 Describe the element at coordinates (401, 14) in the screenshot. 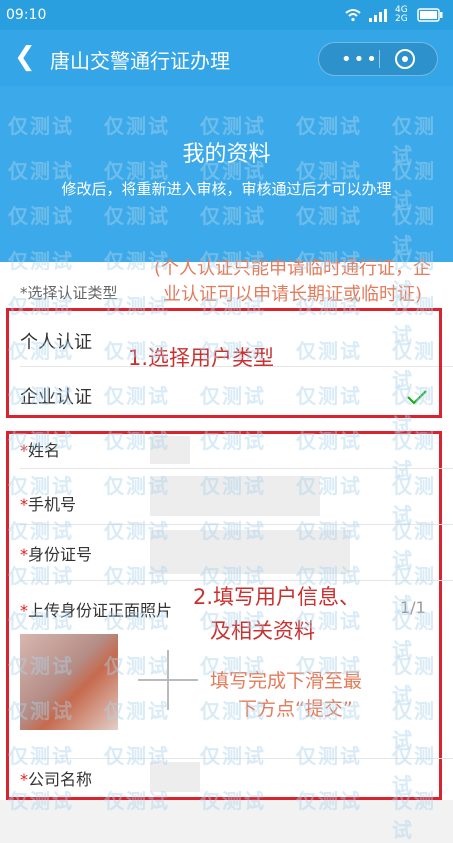

I see `network-label: 4G 2G` at that location.